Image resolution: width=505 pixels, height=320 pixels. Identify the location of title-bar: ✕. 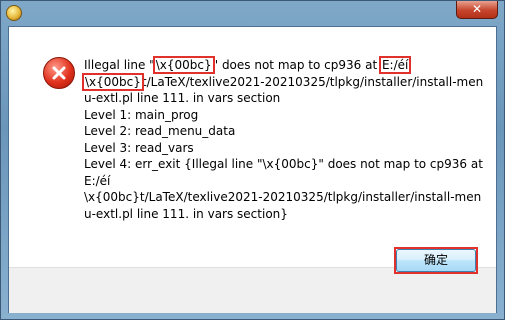
(252, 13).